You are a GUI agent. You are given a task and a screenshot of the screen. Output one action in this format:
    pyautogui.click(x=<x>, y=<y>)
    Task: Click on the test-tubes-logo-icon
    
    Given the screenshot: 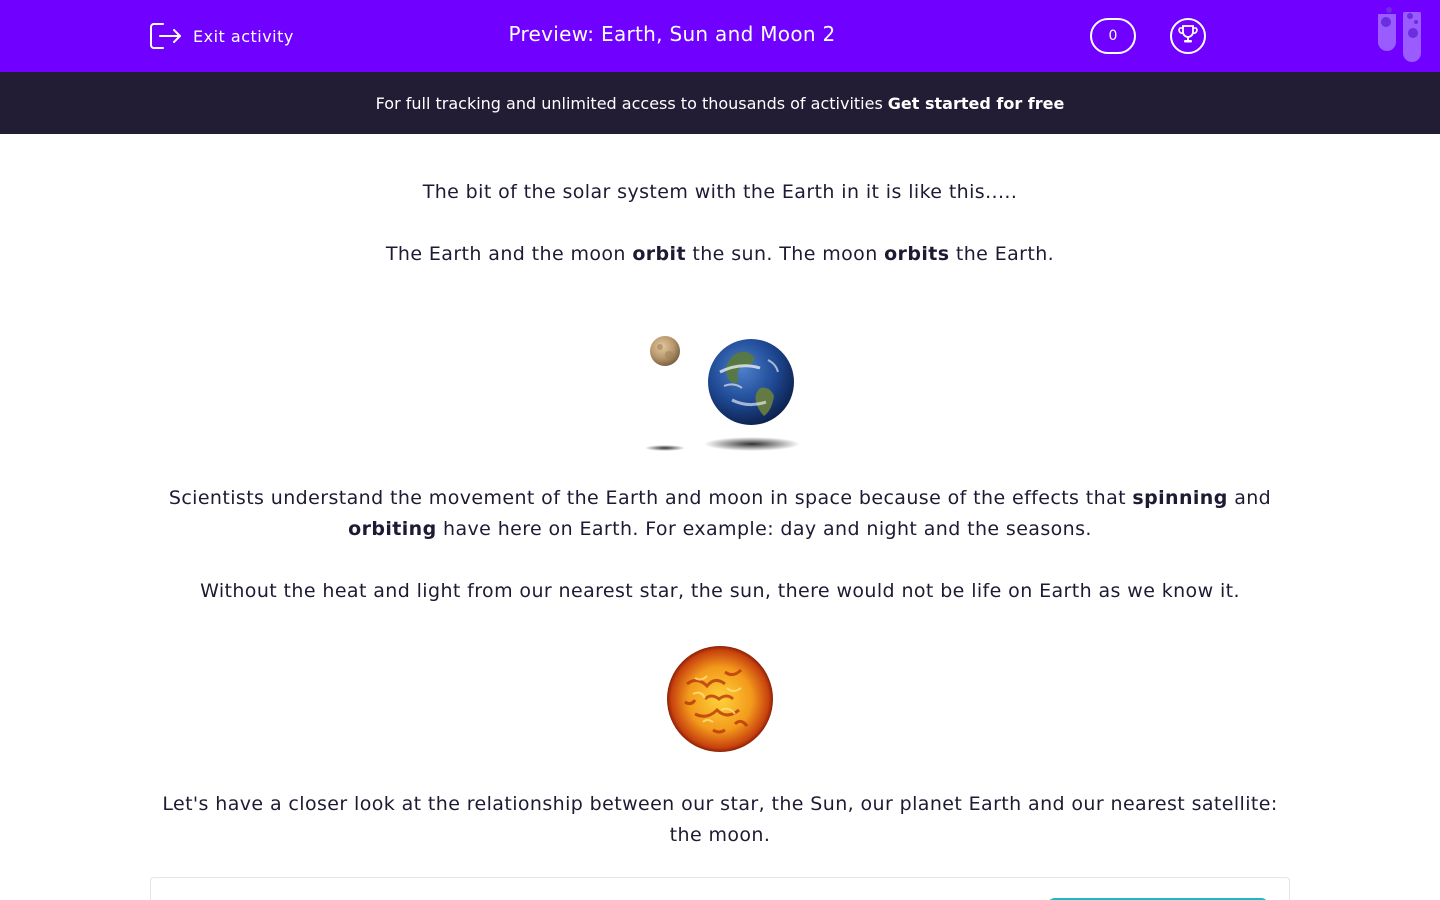 What is the action you would take?
    pyautogui.click(x=1400, y=34)
    